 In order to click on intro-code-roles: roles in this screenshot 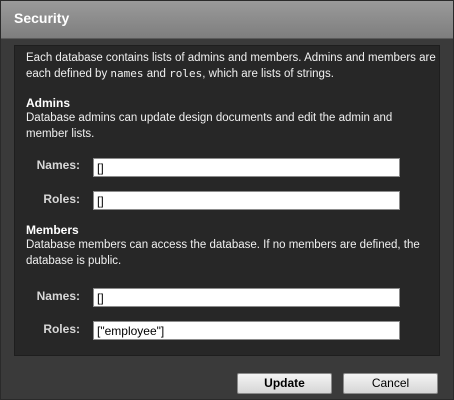, I will do `click(186, 73)`.